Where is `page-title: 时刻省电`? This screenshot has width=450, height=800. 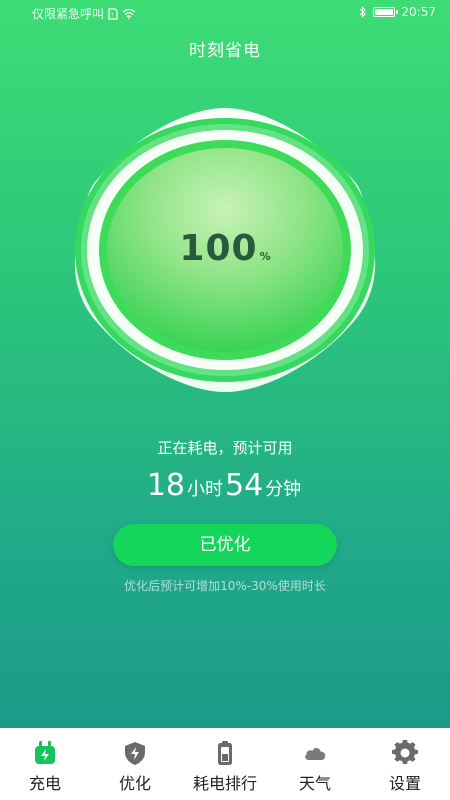
page-title: 时刻省电 is located at coordinates (225, 51).